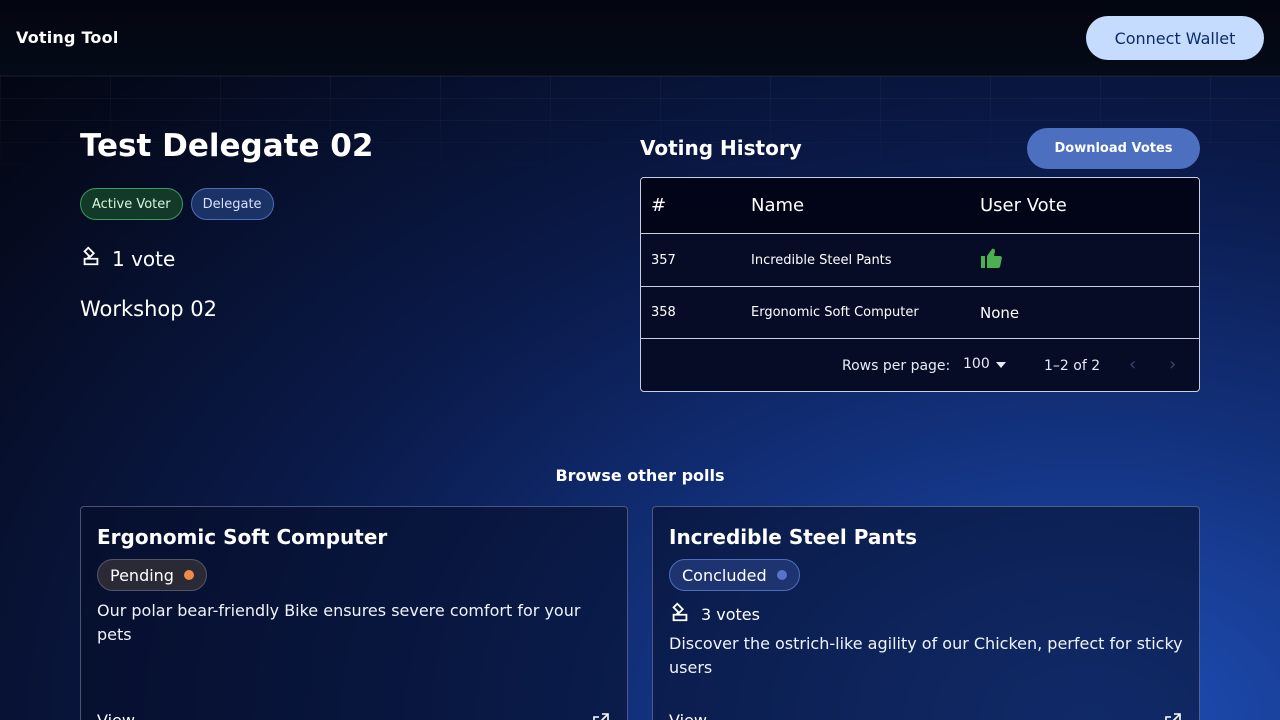  Describe the element at coordinates (142, 575) in the screenshot. I see `poll-status-text: Pending` at that location.